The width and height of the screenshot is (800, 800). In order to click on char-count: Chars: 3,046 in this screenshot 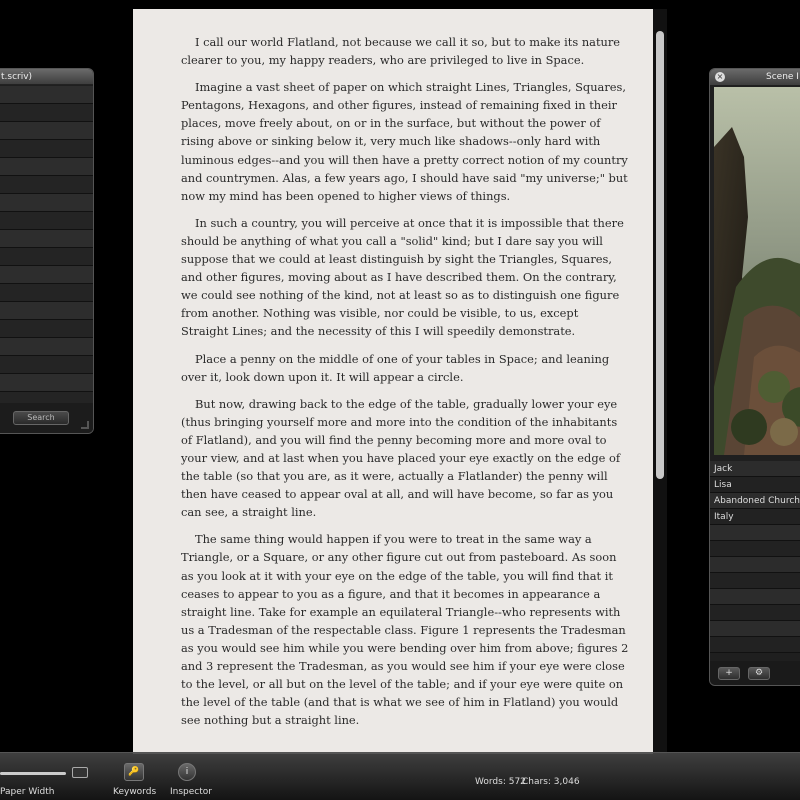, I will do `click(551, 782)`.